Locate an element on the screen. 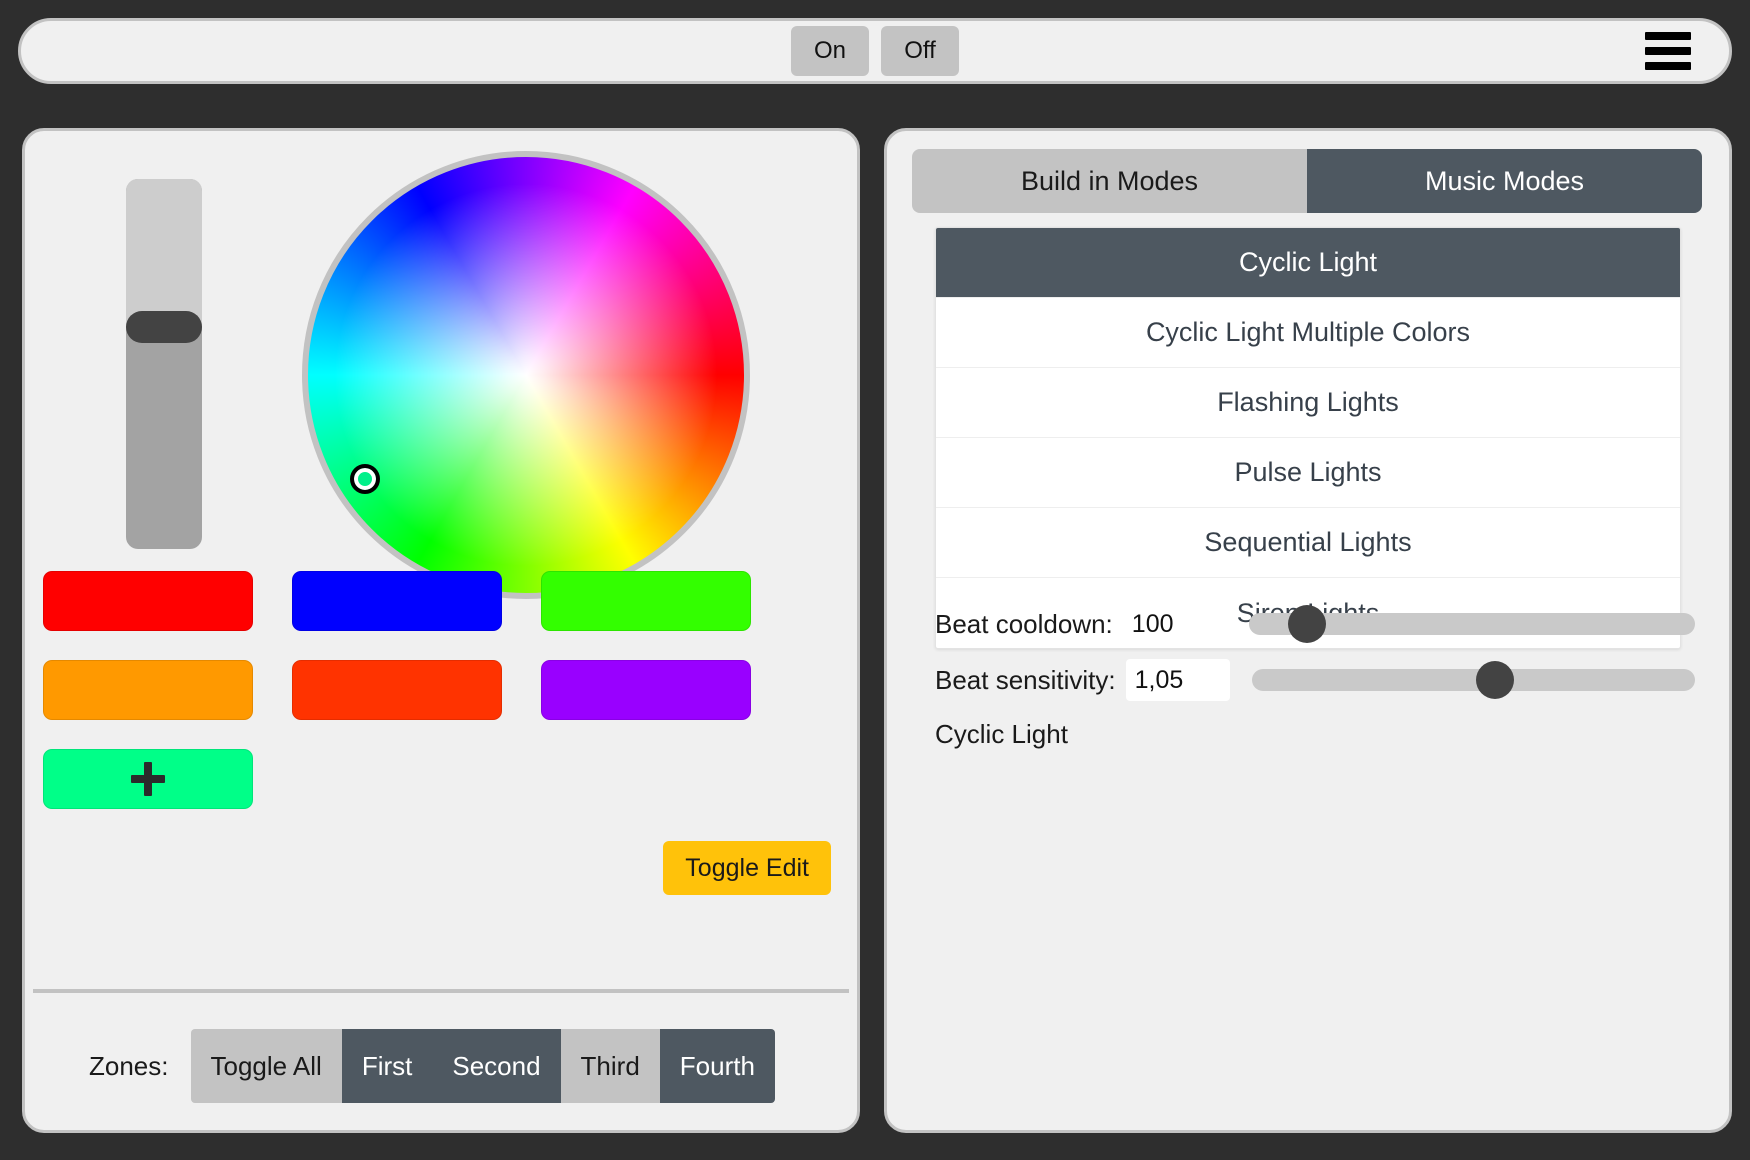 Image resolution: width=1750 pixels, height=1160 pixels. beat-cooldown-row: Beat cooldown: is located at coordinates (1315, 624).